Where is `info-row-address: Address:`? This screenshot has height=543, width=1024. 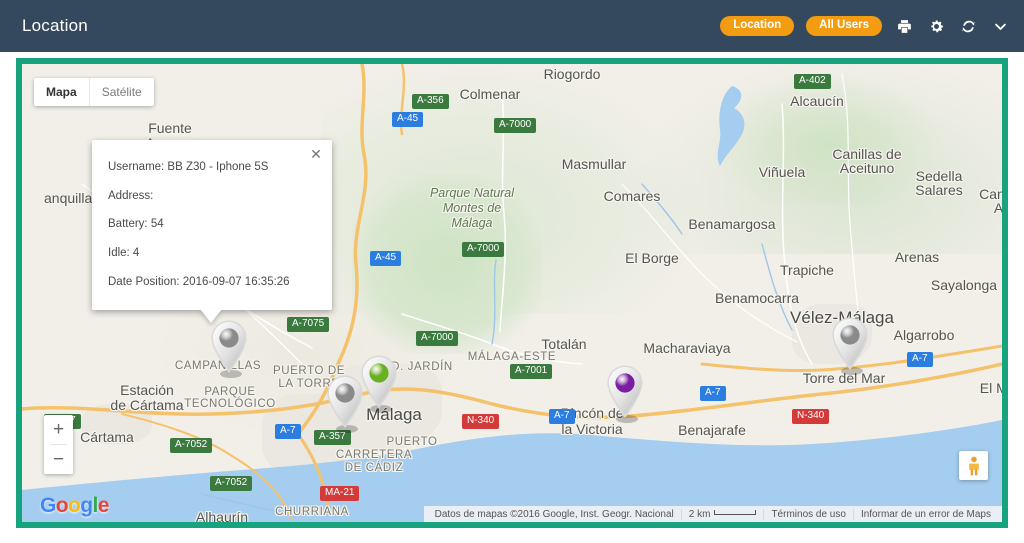
info-row-address: Address: is located at coordinates (131, 195).